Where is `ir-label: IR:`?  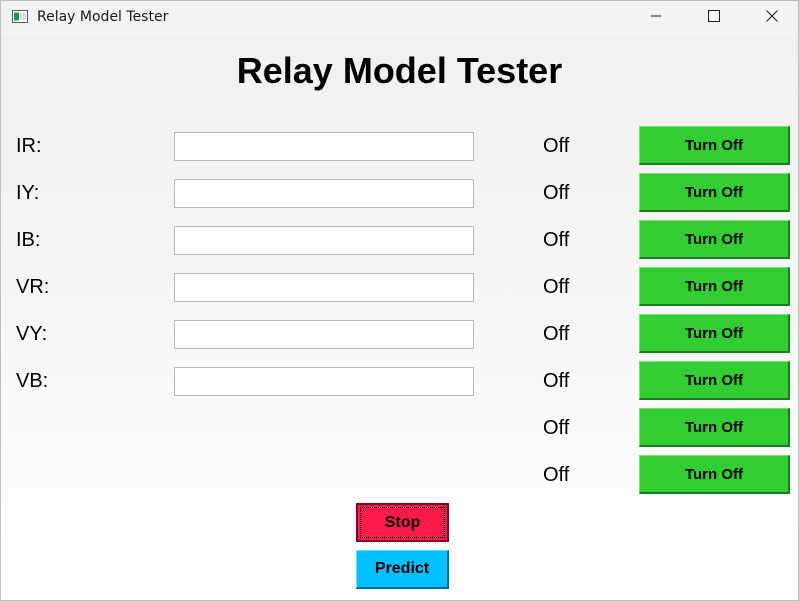 ir-label: IR: is located at coordinates (29, 146).